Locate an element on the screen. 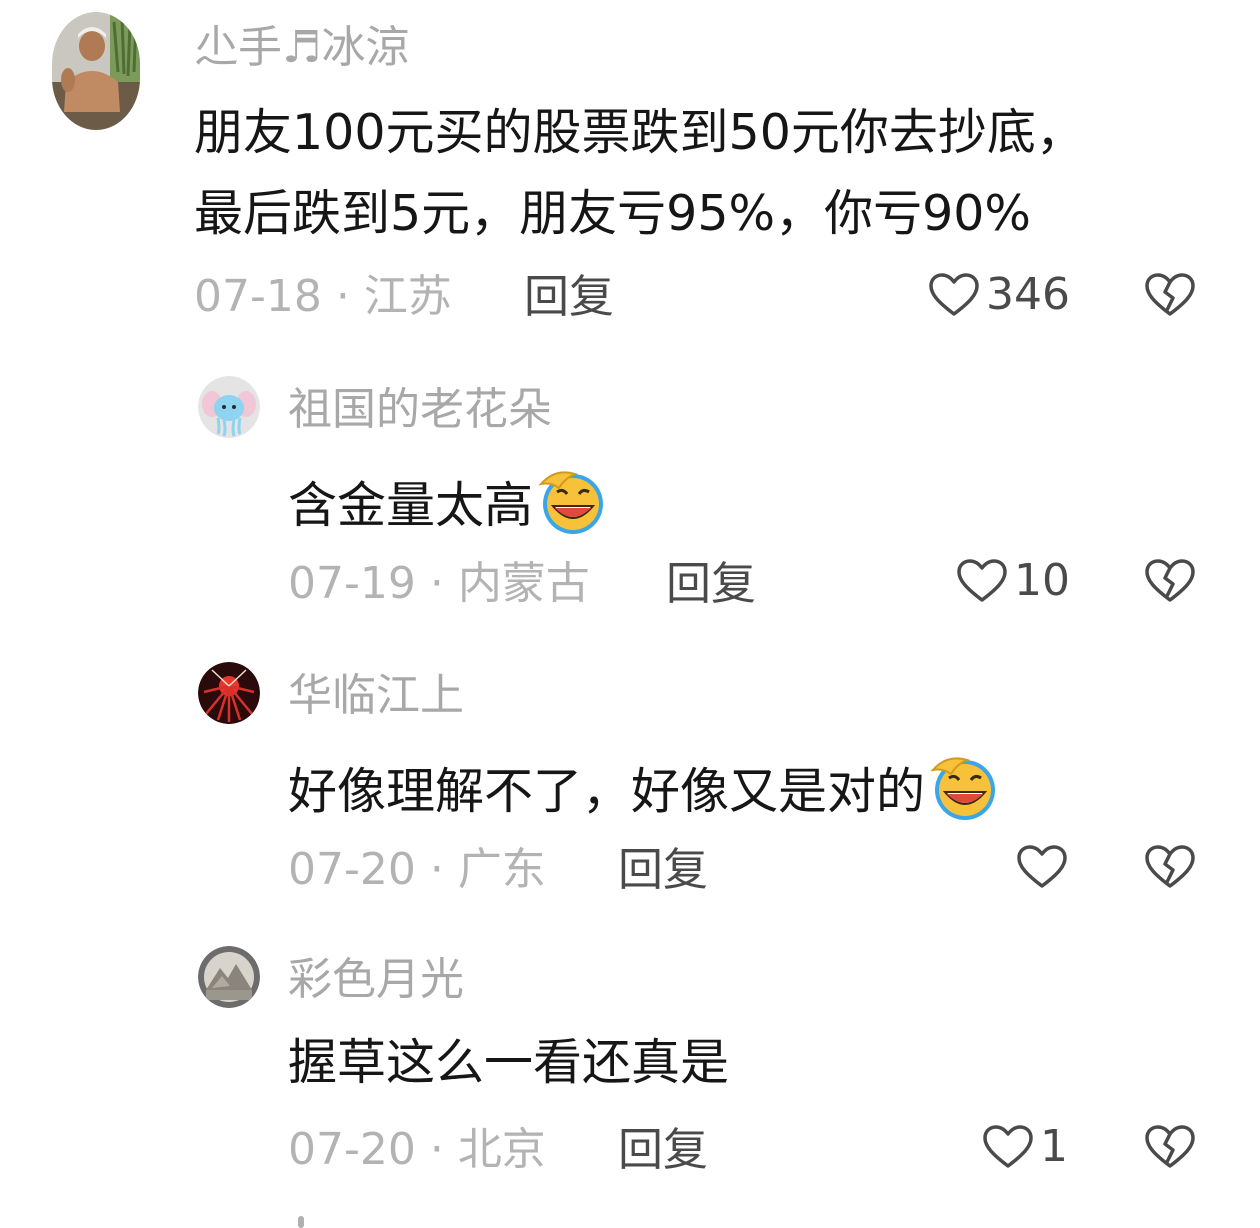 Image resolution: width=1260 pixels, height=1228 pixels. next-comment-cutoff is located at coordinates (333, 1222).